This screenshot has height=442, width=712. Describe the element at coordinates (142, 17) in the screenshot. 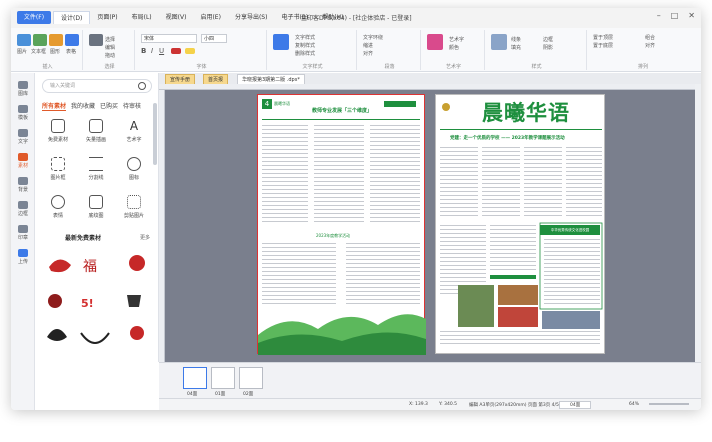

I see `menu-layout: 布局(L)` at that location.